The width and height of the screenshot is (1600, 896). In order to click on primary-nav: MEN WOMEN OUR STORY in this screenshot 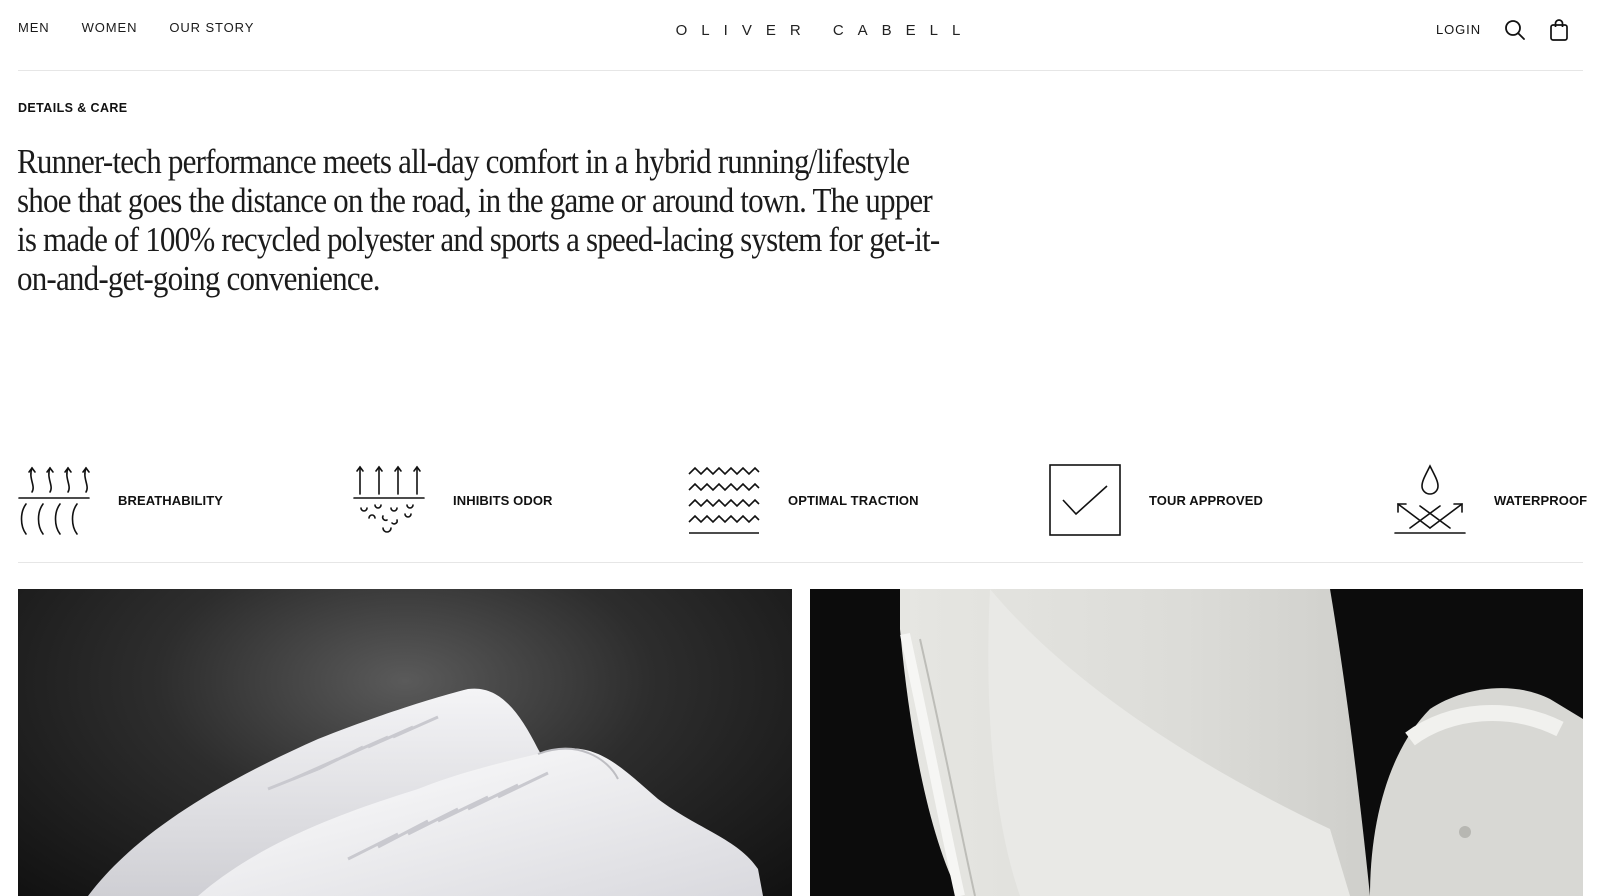, I will do `click(136, 28)`.